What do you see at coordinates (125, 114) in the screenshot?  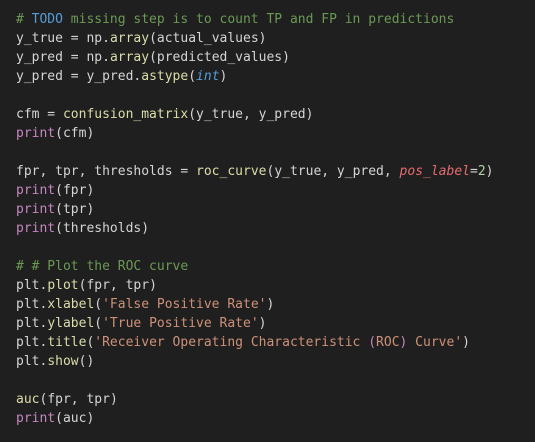 I see `code-token: confusion_matrix` at bounding box center [125, 114].